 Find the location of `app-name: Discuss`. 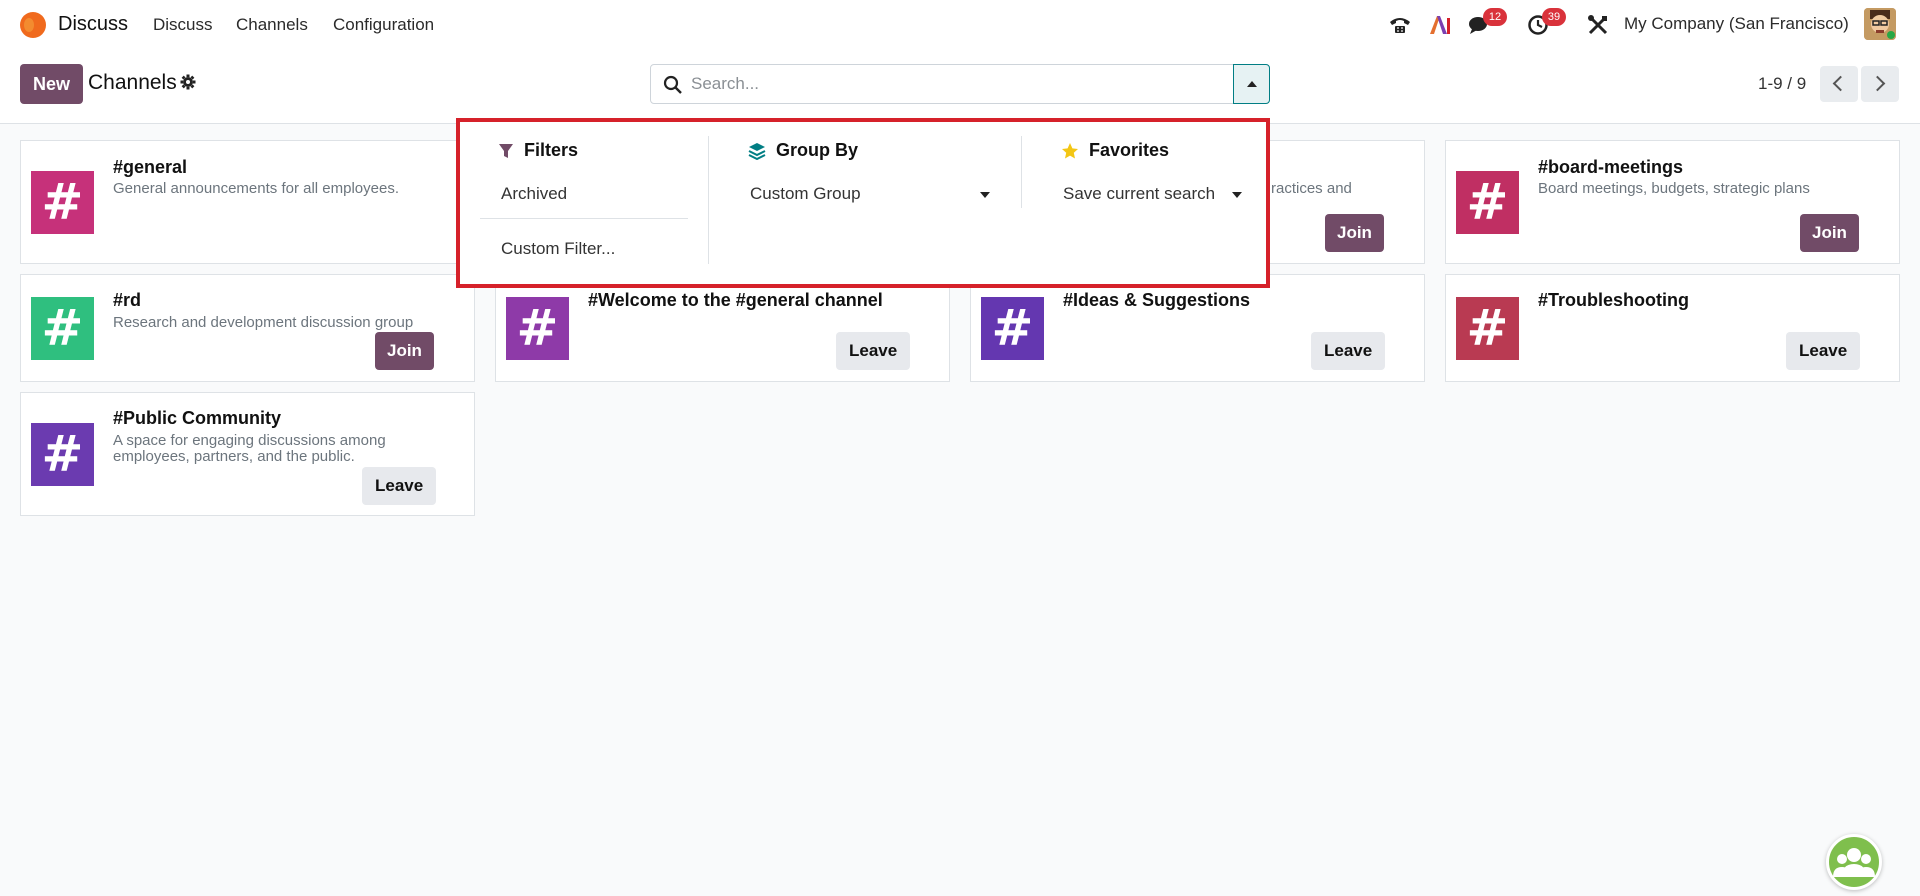

app-name: Discuss is located at coordinates (93, 24).